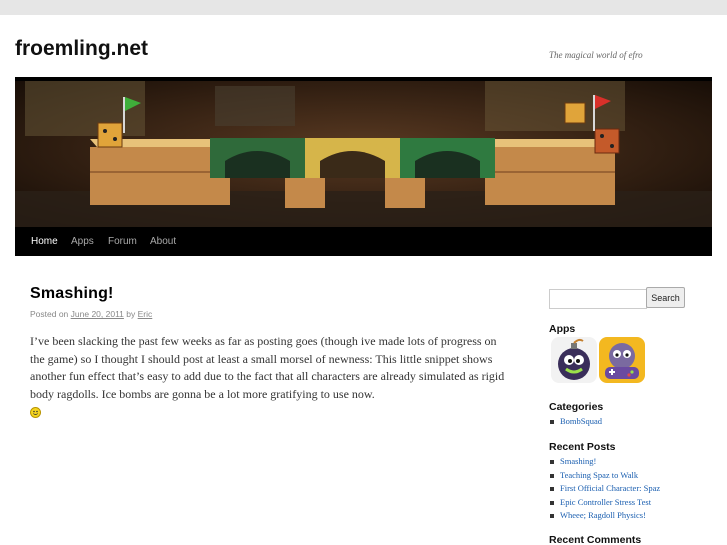  Describe the element at coordinates (97, 314) in the screenshot. I see `post-date-link: June 20, 2011` at that location.